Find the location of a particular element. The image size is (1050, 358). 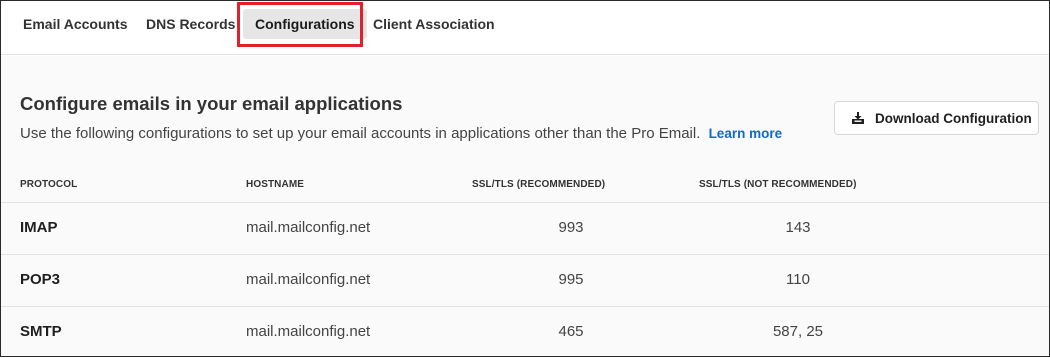

ssl-port-cell: 465 is located at coordinates (571, 331).